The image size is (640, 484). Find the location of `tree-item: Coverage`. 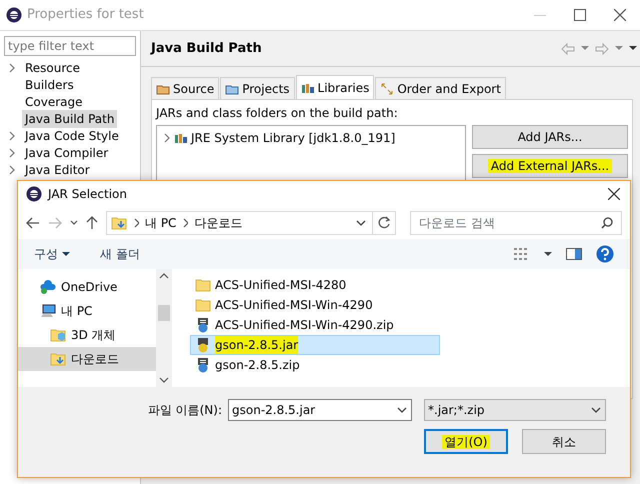

tree-item: Coverage is located at coordinates (54, 101).